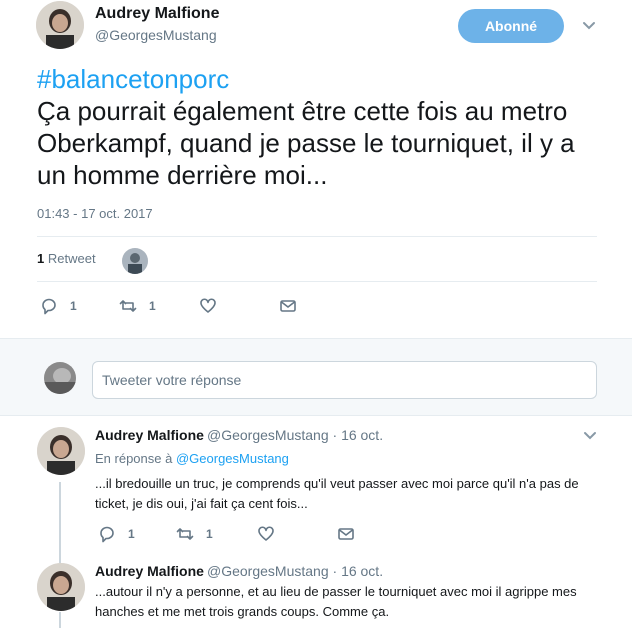 The image size is (632, 628). I want to click on in-reply-prefix: En réponse à, so click(134, 458).